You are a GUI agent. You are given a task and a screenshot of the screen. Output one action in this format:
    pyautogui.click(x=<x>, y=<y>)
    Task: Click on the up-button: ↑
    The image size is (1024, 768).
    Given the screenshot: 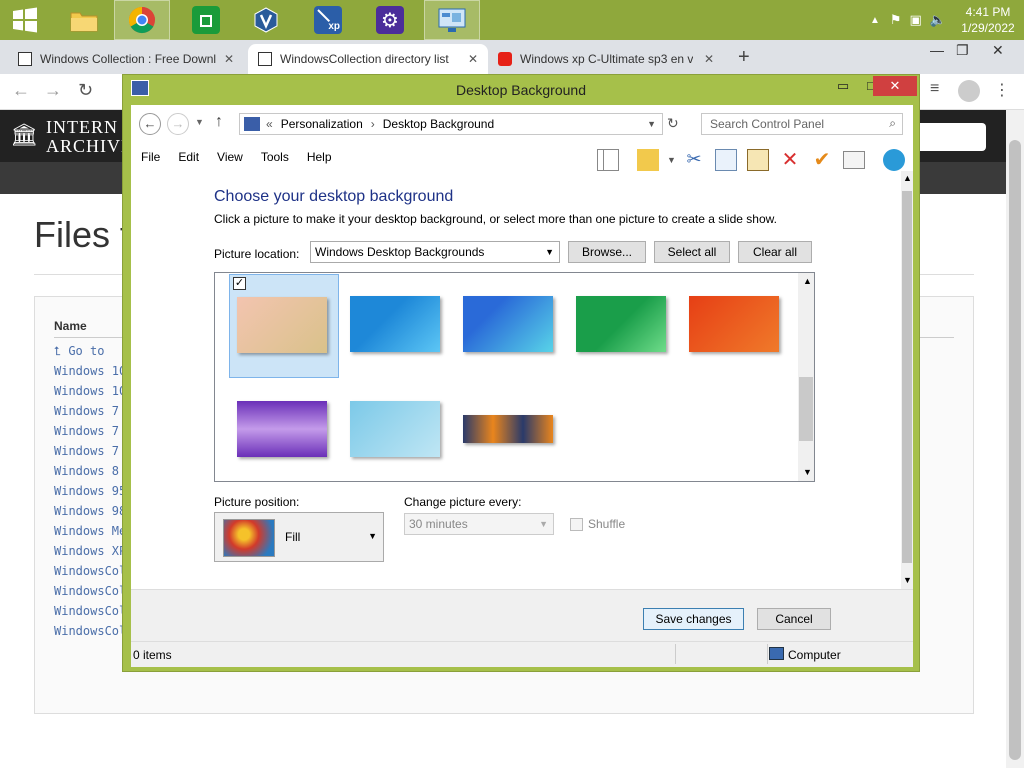 What is the action you would take?
    pyautogui.click(x=219, y=122)
    